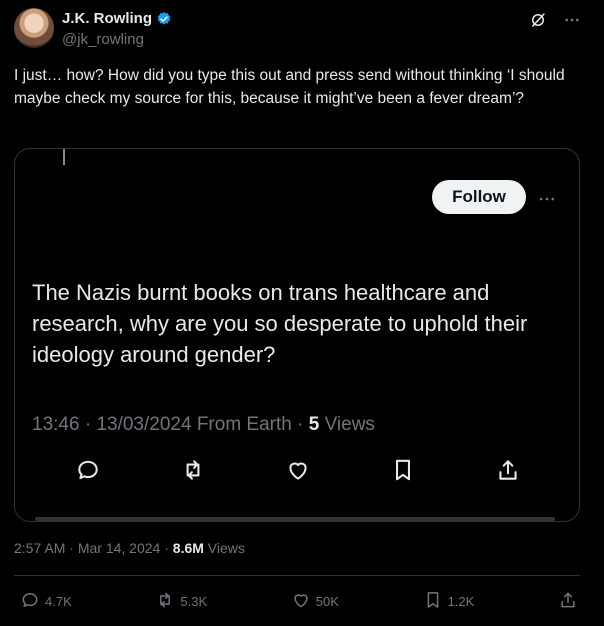 This screenshot has width=604, height=626. I want to click on share-button, so click(568, 601).